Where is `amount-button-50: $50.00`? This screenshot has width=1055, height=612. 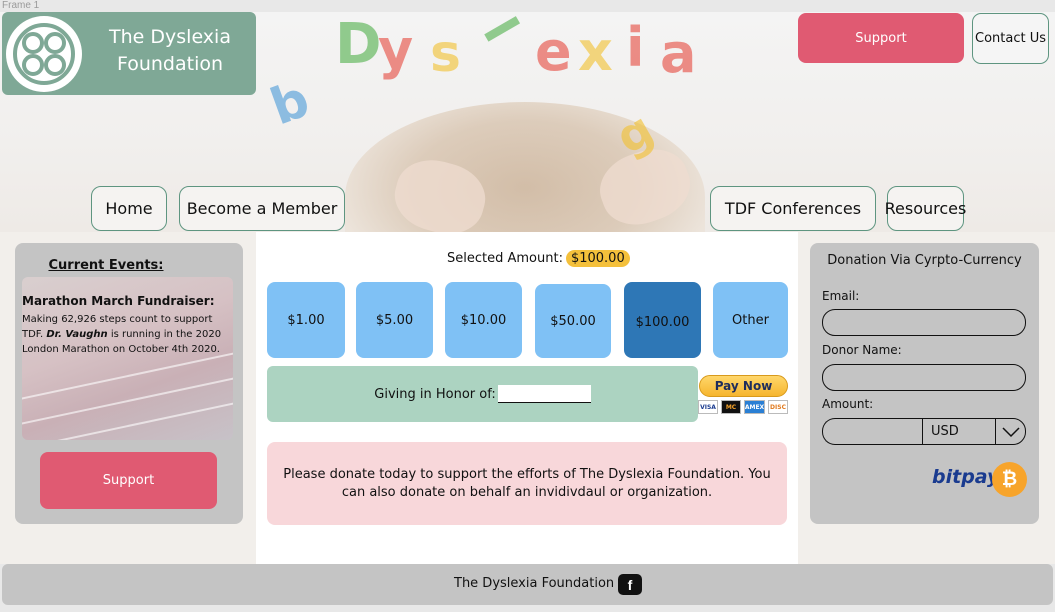 amount-button-50: $50.00 is located at coordinates (573, 321).